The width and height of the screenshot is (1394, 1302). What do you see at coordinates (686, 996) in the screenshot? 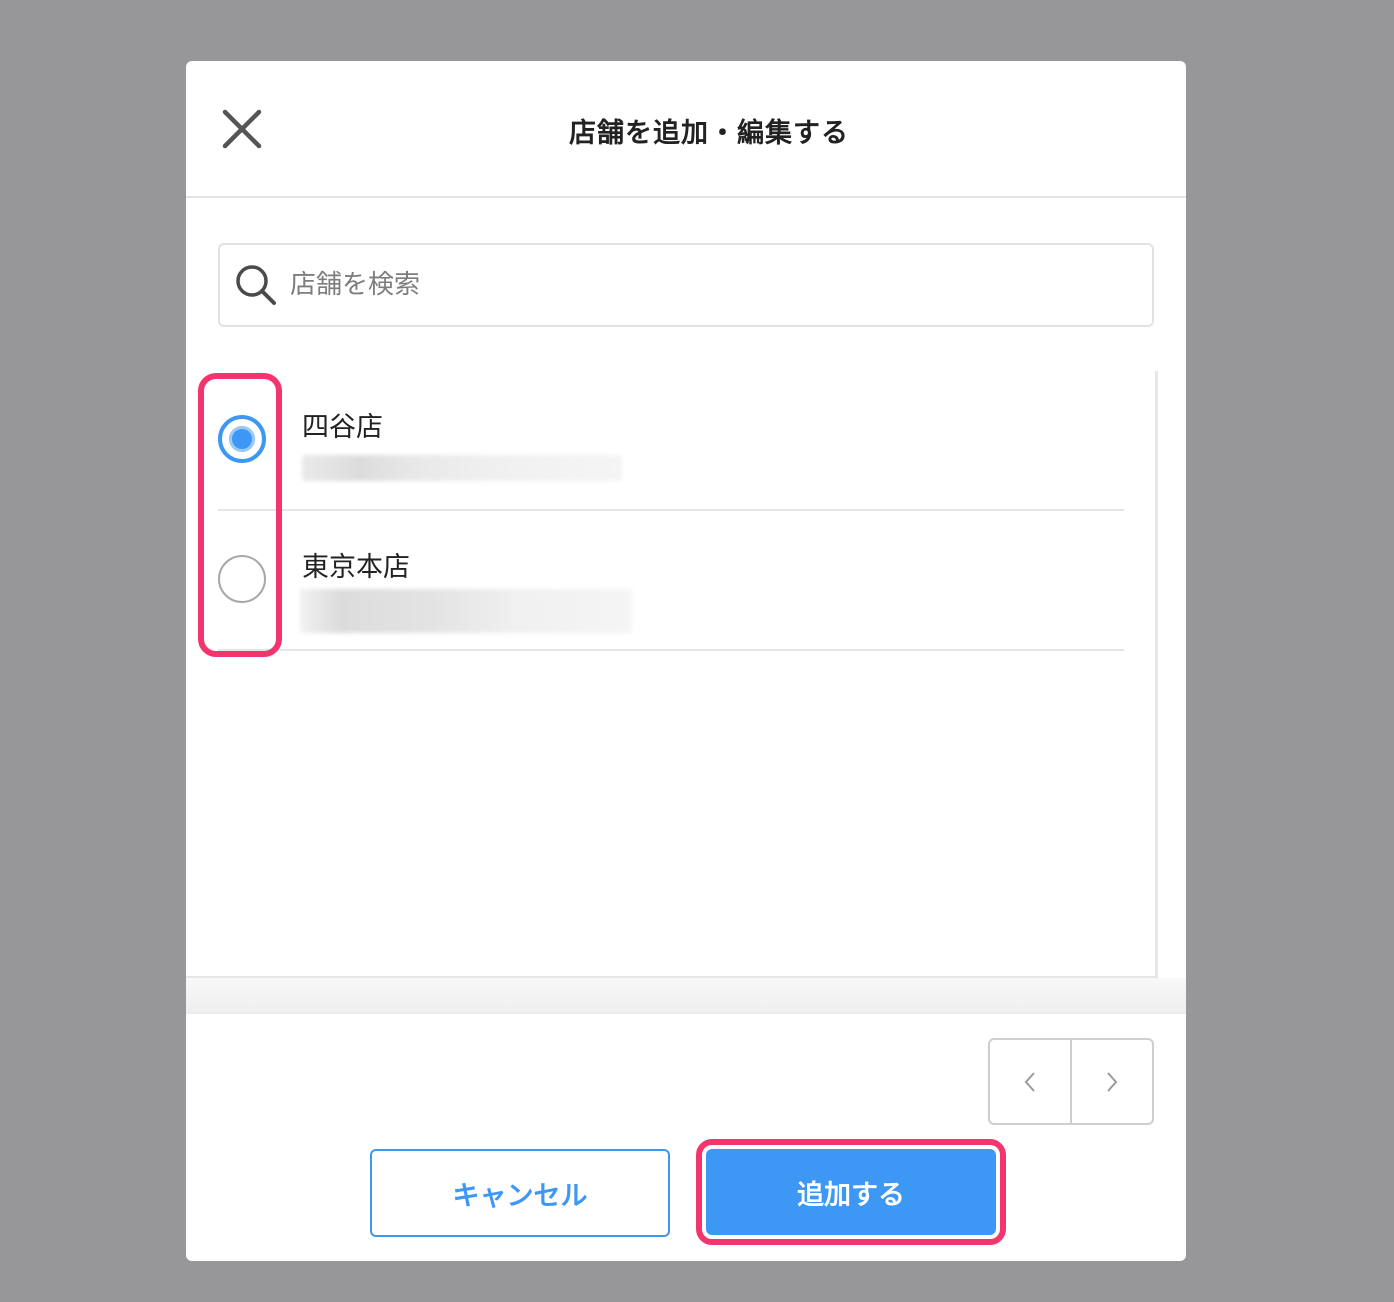
I see `list-footer-shadow` at bounding box center [686, 996].